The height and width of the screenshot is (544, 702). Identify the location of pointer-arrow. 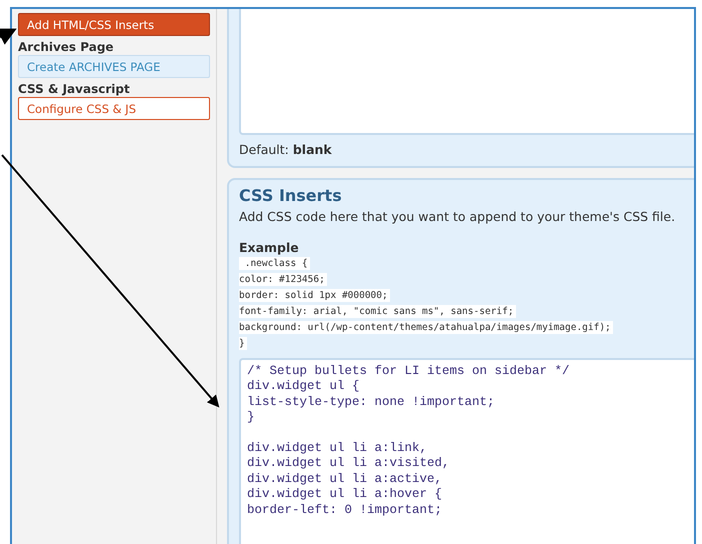
(8, 36).